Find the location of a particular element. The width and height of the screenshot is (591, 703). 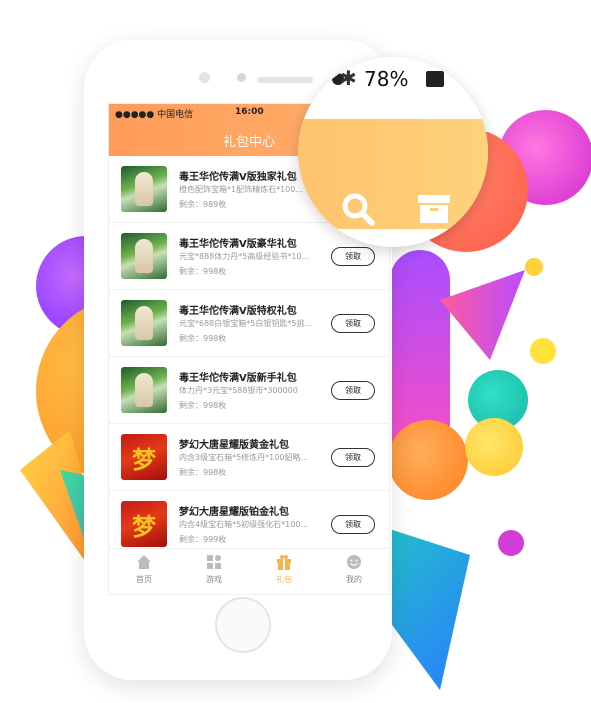

carrier-label: ●●●●● 中国电信 is located at coordinates (154, 115).